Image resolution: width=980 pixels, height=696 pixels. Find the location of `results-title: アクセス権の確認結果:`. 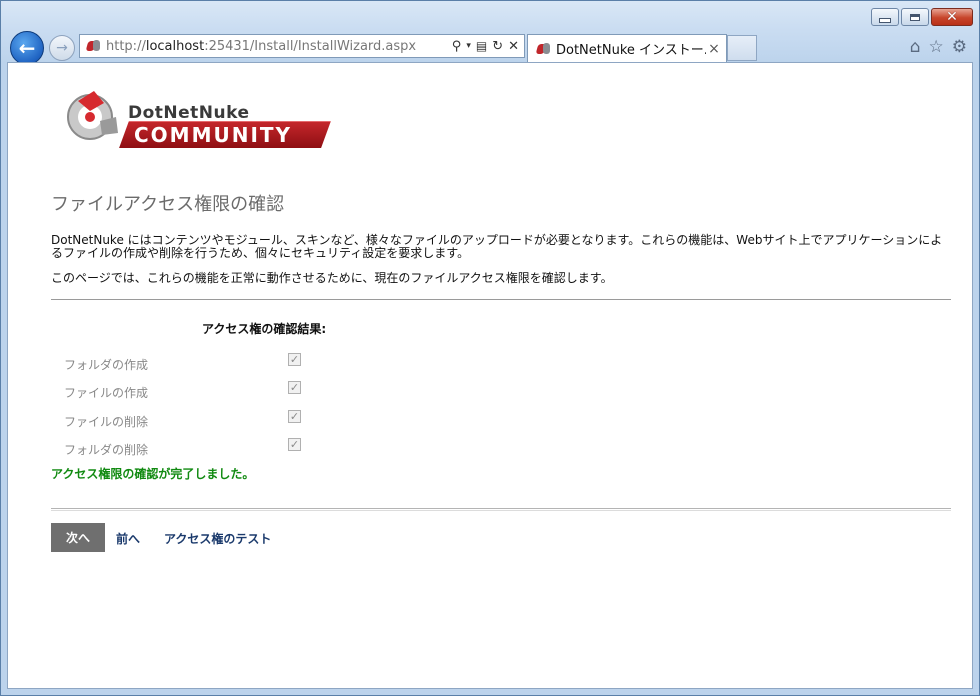

results-title: アクセス権の確認結果: is located at coordinates (264, 329).